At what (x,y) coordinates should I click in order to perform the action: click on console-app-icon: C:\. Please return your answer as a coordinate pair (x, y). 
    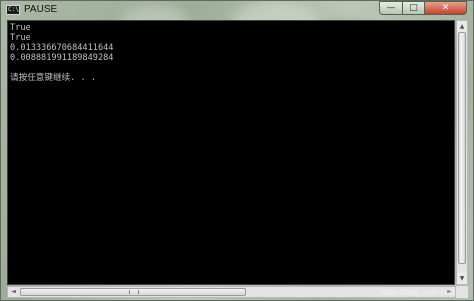
    Looking at the image, I should click on (13, 10).